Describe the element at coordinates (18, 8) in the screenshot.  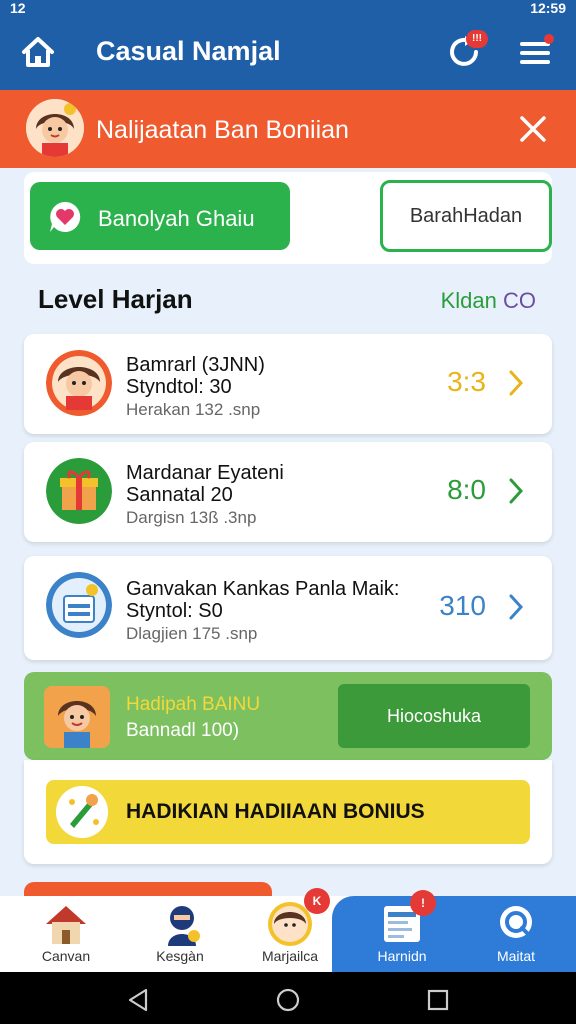
I see `status-left-text: 12` at that location.